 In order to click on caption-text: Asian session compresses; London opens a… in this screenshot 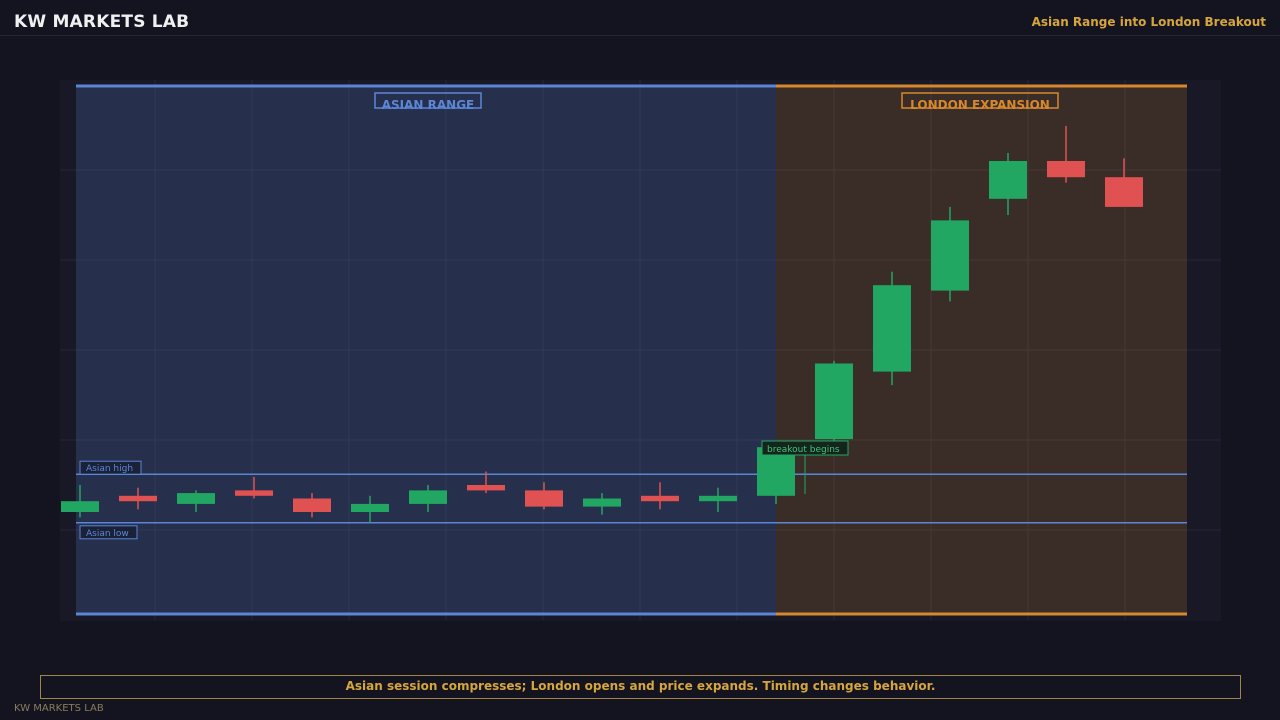, I will do `click(640, 686)`.